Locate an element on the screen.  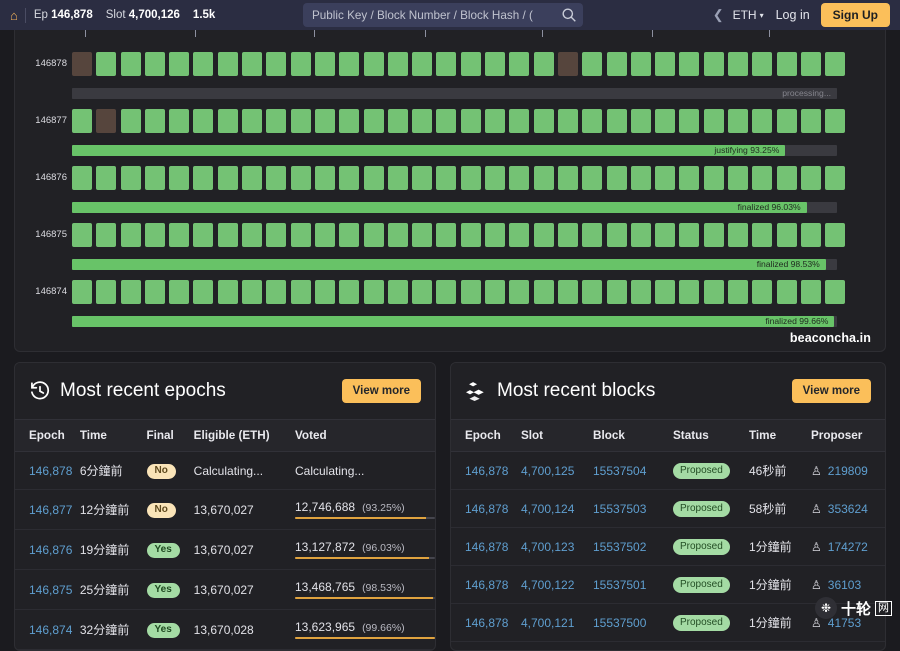
navbar-peers-stat: 1.5k is located at coordinates (204, 15).